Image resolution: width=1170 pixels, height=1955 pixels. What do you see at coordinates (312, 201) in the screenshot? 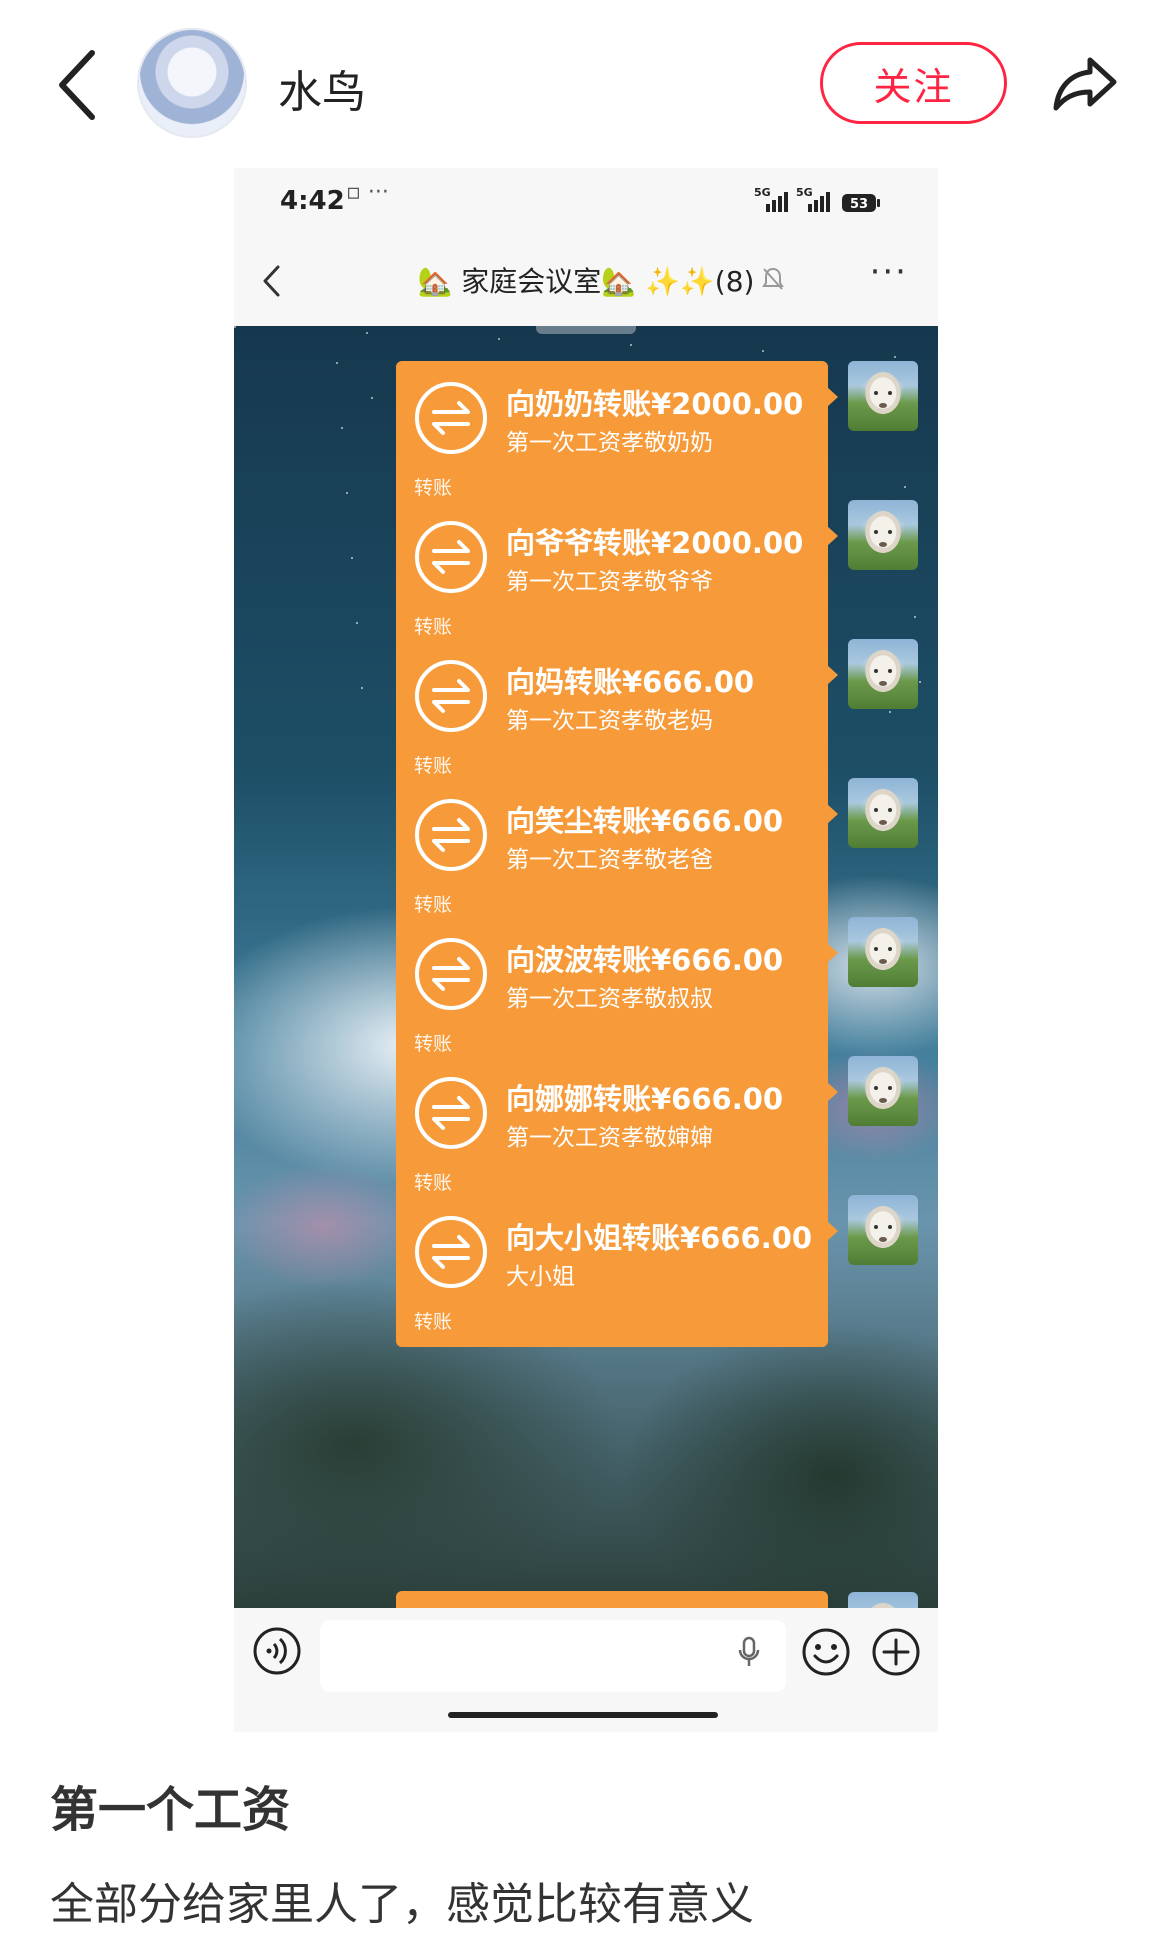
I see `status-time: 4:42` at bounding box center [312, 201].